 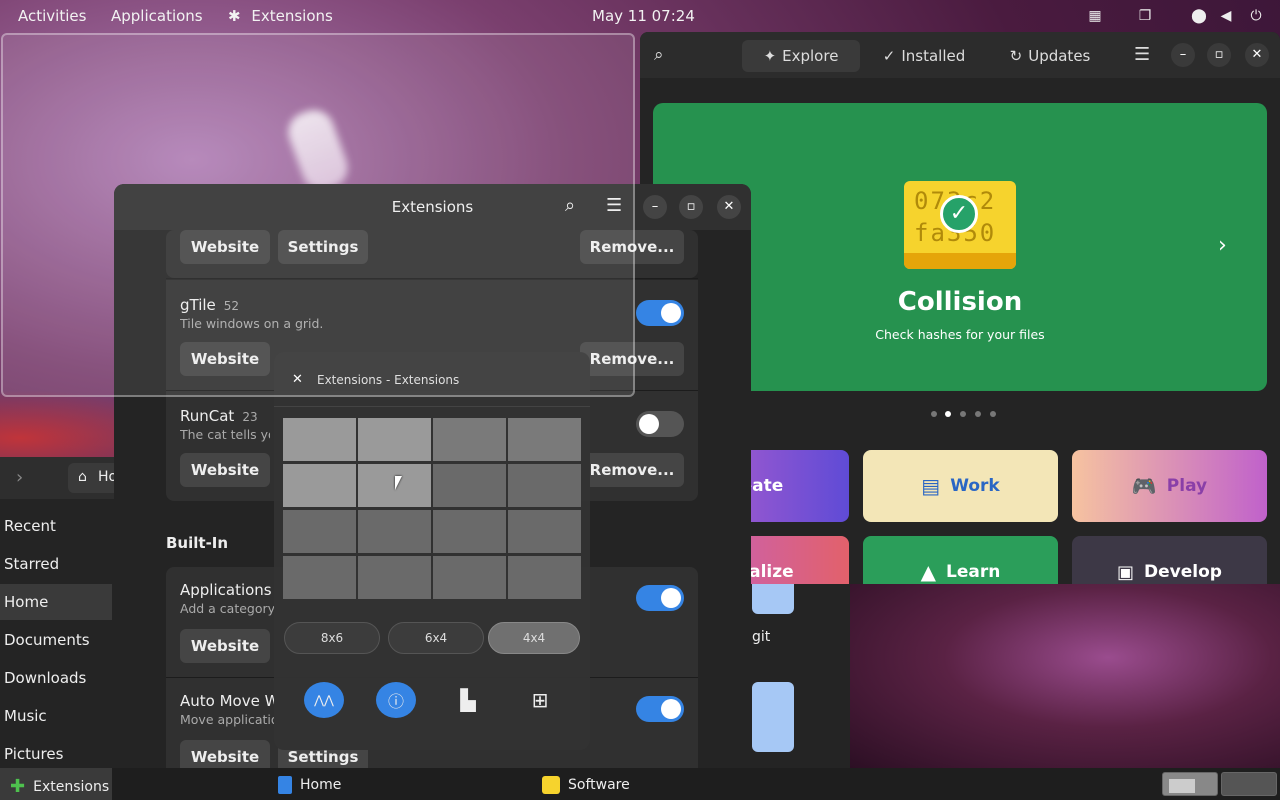 What do you see at coordinates (1126, 572) in the screenshot?
I see `terminal-icon: ▣` at bounding box center [1126, 572].